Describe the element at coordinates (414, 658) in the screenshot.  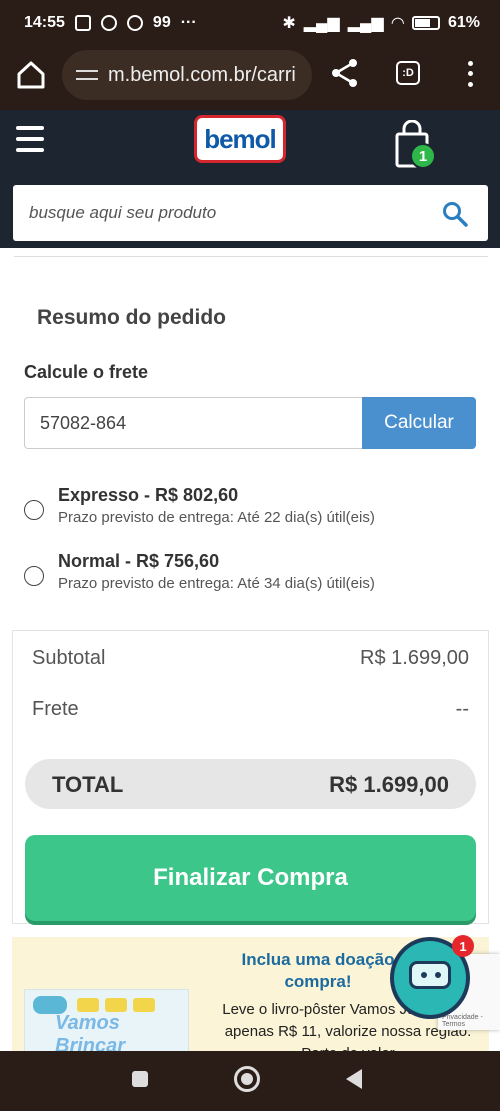
I see `subtotal-value: R$ 1.699,00` at that location.